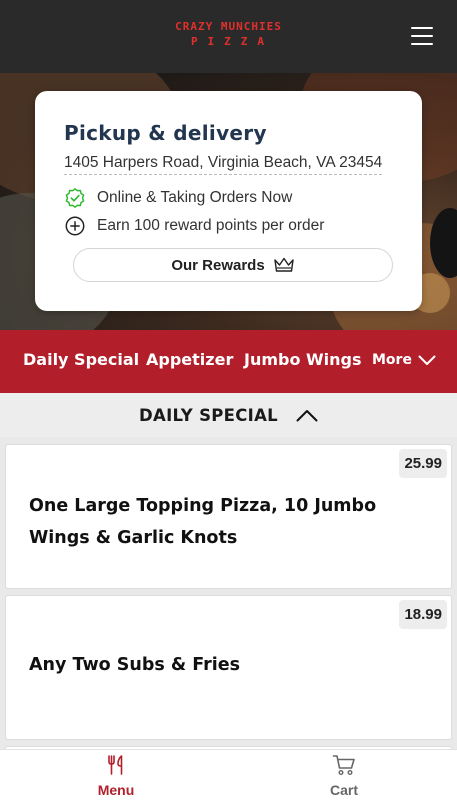 Image resolution: width=457 pixels, height=800 pixels. Describe the element at coordinates (423, 614) in the screenshot. I see `item-price: 18.99` at that location.